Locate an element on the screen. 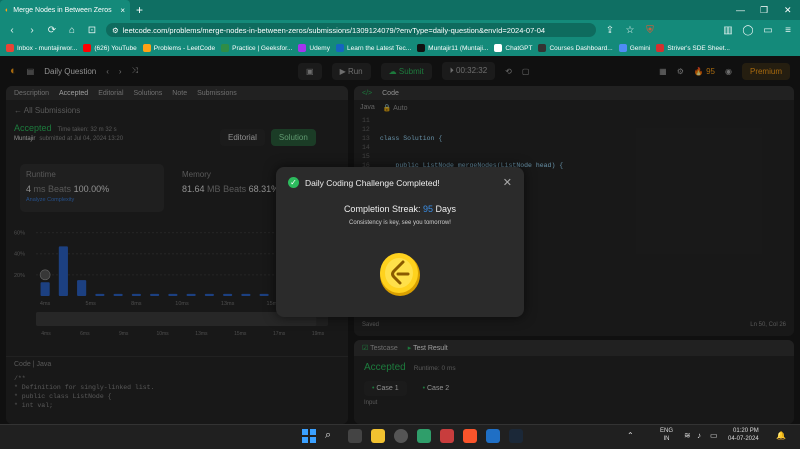 The image size is (800, 449). streak-line: Completion Streak: 95 Days is located at coordinates (400, 209).